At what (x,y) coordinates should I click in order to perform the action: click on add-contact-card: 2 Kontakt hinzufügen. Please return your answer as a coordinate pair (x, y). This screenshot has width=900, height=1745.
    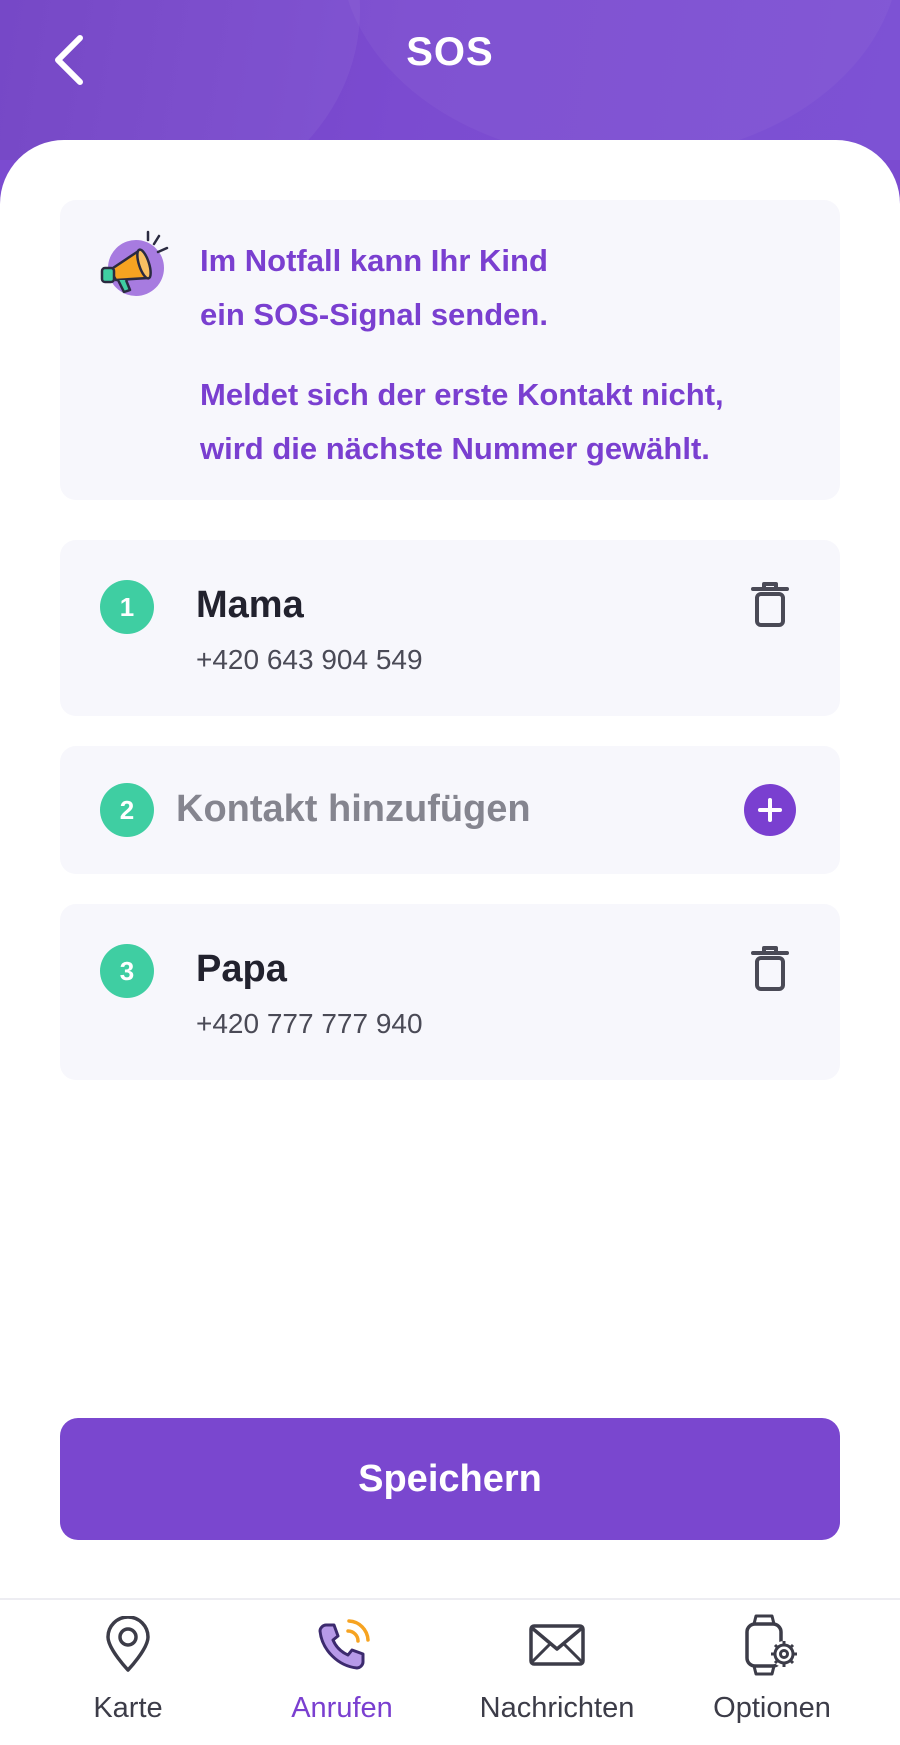
    Looking at the image, I should click on (450, 810).